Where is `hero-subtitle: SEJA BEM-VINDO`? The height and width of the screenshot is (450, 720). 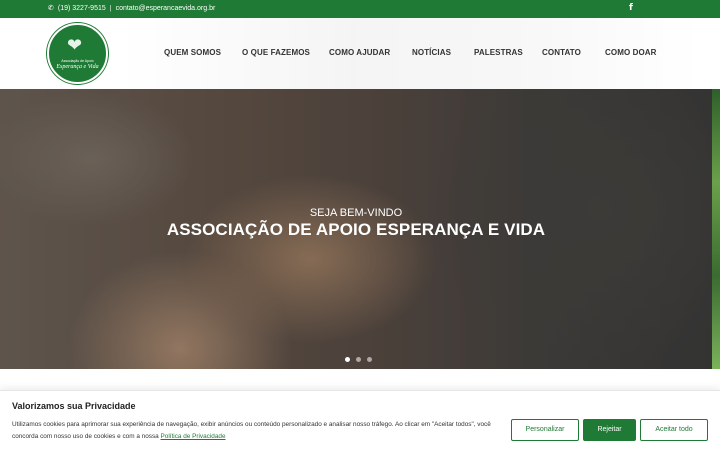
hero-subtitle: SEJA BEM-VINDO is located at coordinates (356, 213).